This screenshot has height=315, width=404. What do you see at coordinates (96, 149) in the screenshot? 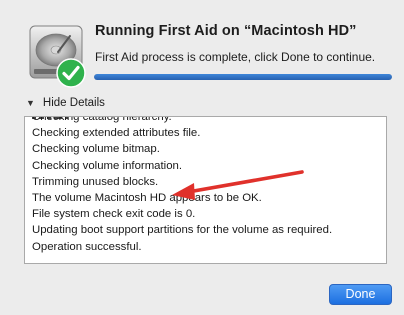
I see `log-line: Checking volume bitmap.` at bounding box center [96, 149].